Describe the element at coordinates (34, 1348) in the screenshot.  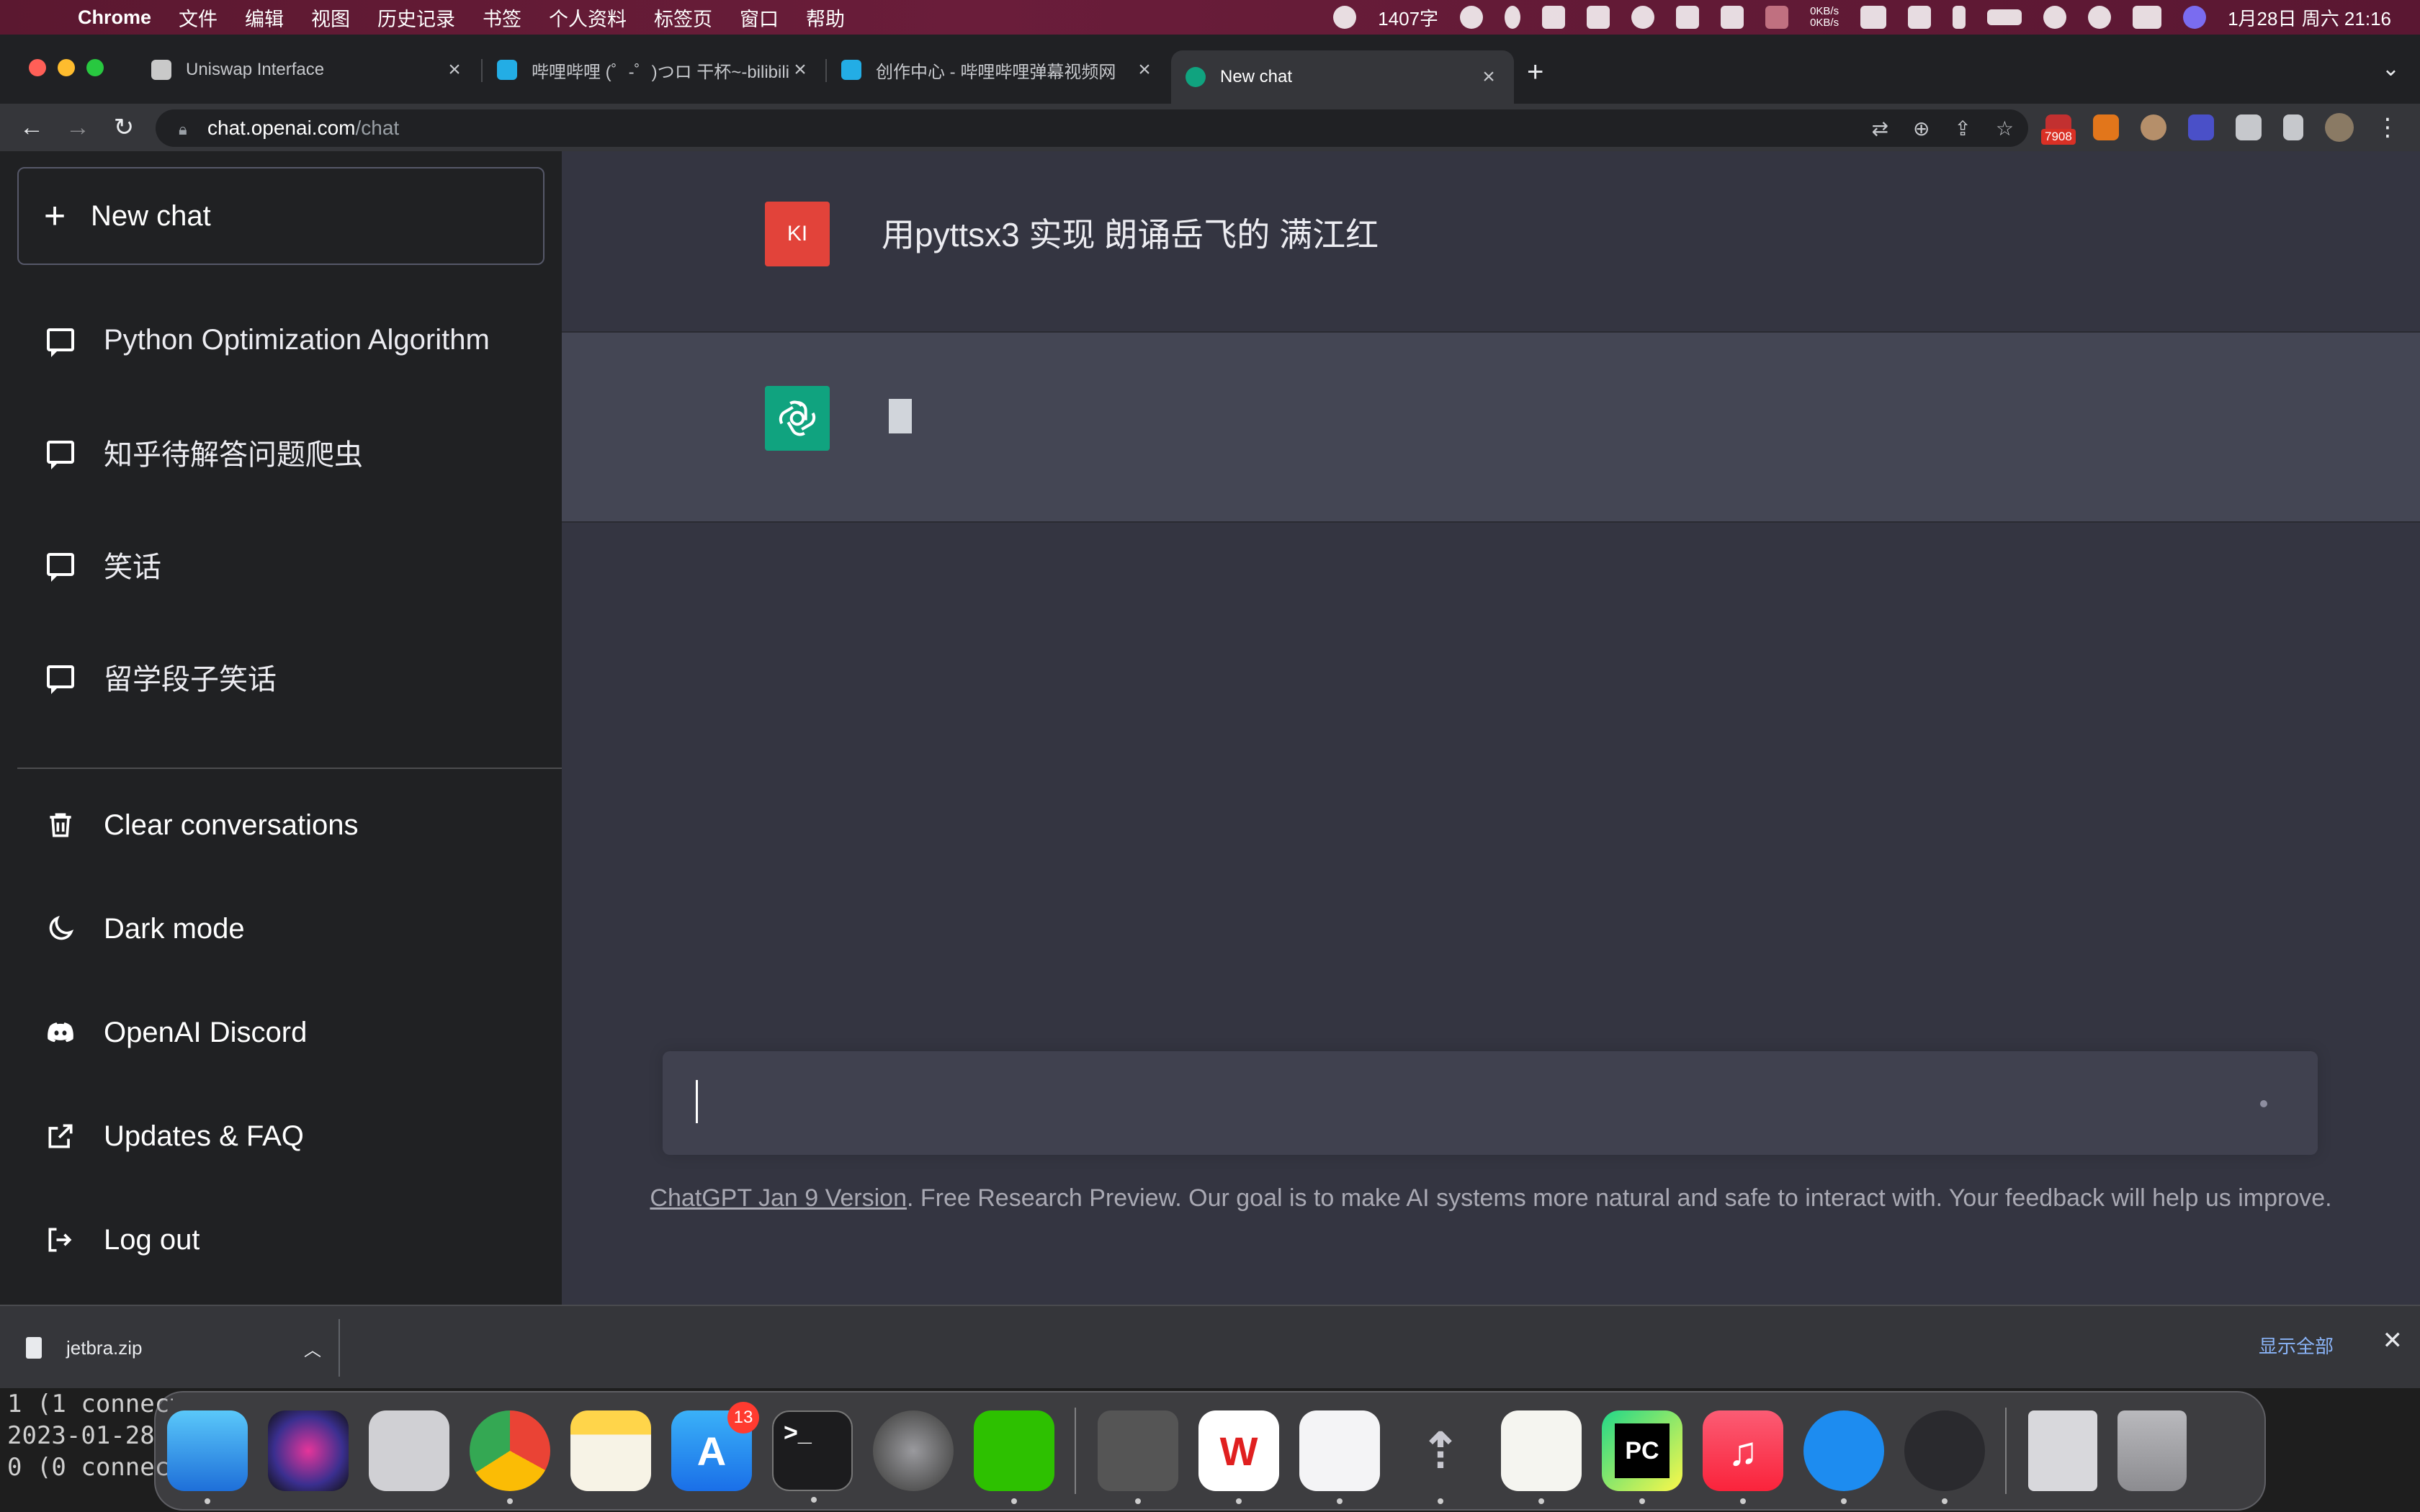
I see `file-icon` at that location.